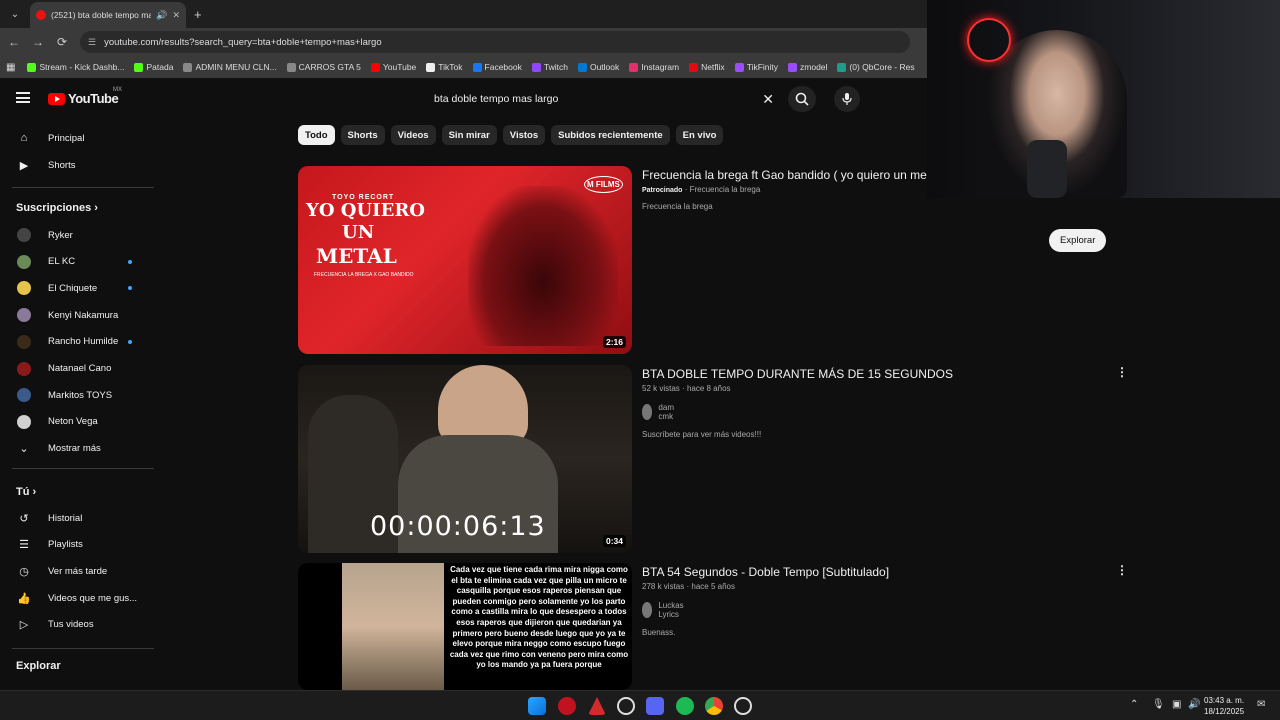 The width and height of the screenshot is (1280, 720). I want to click on sidebar-item-label: Ver más tarde, so click(78, 571).